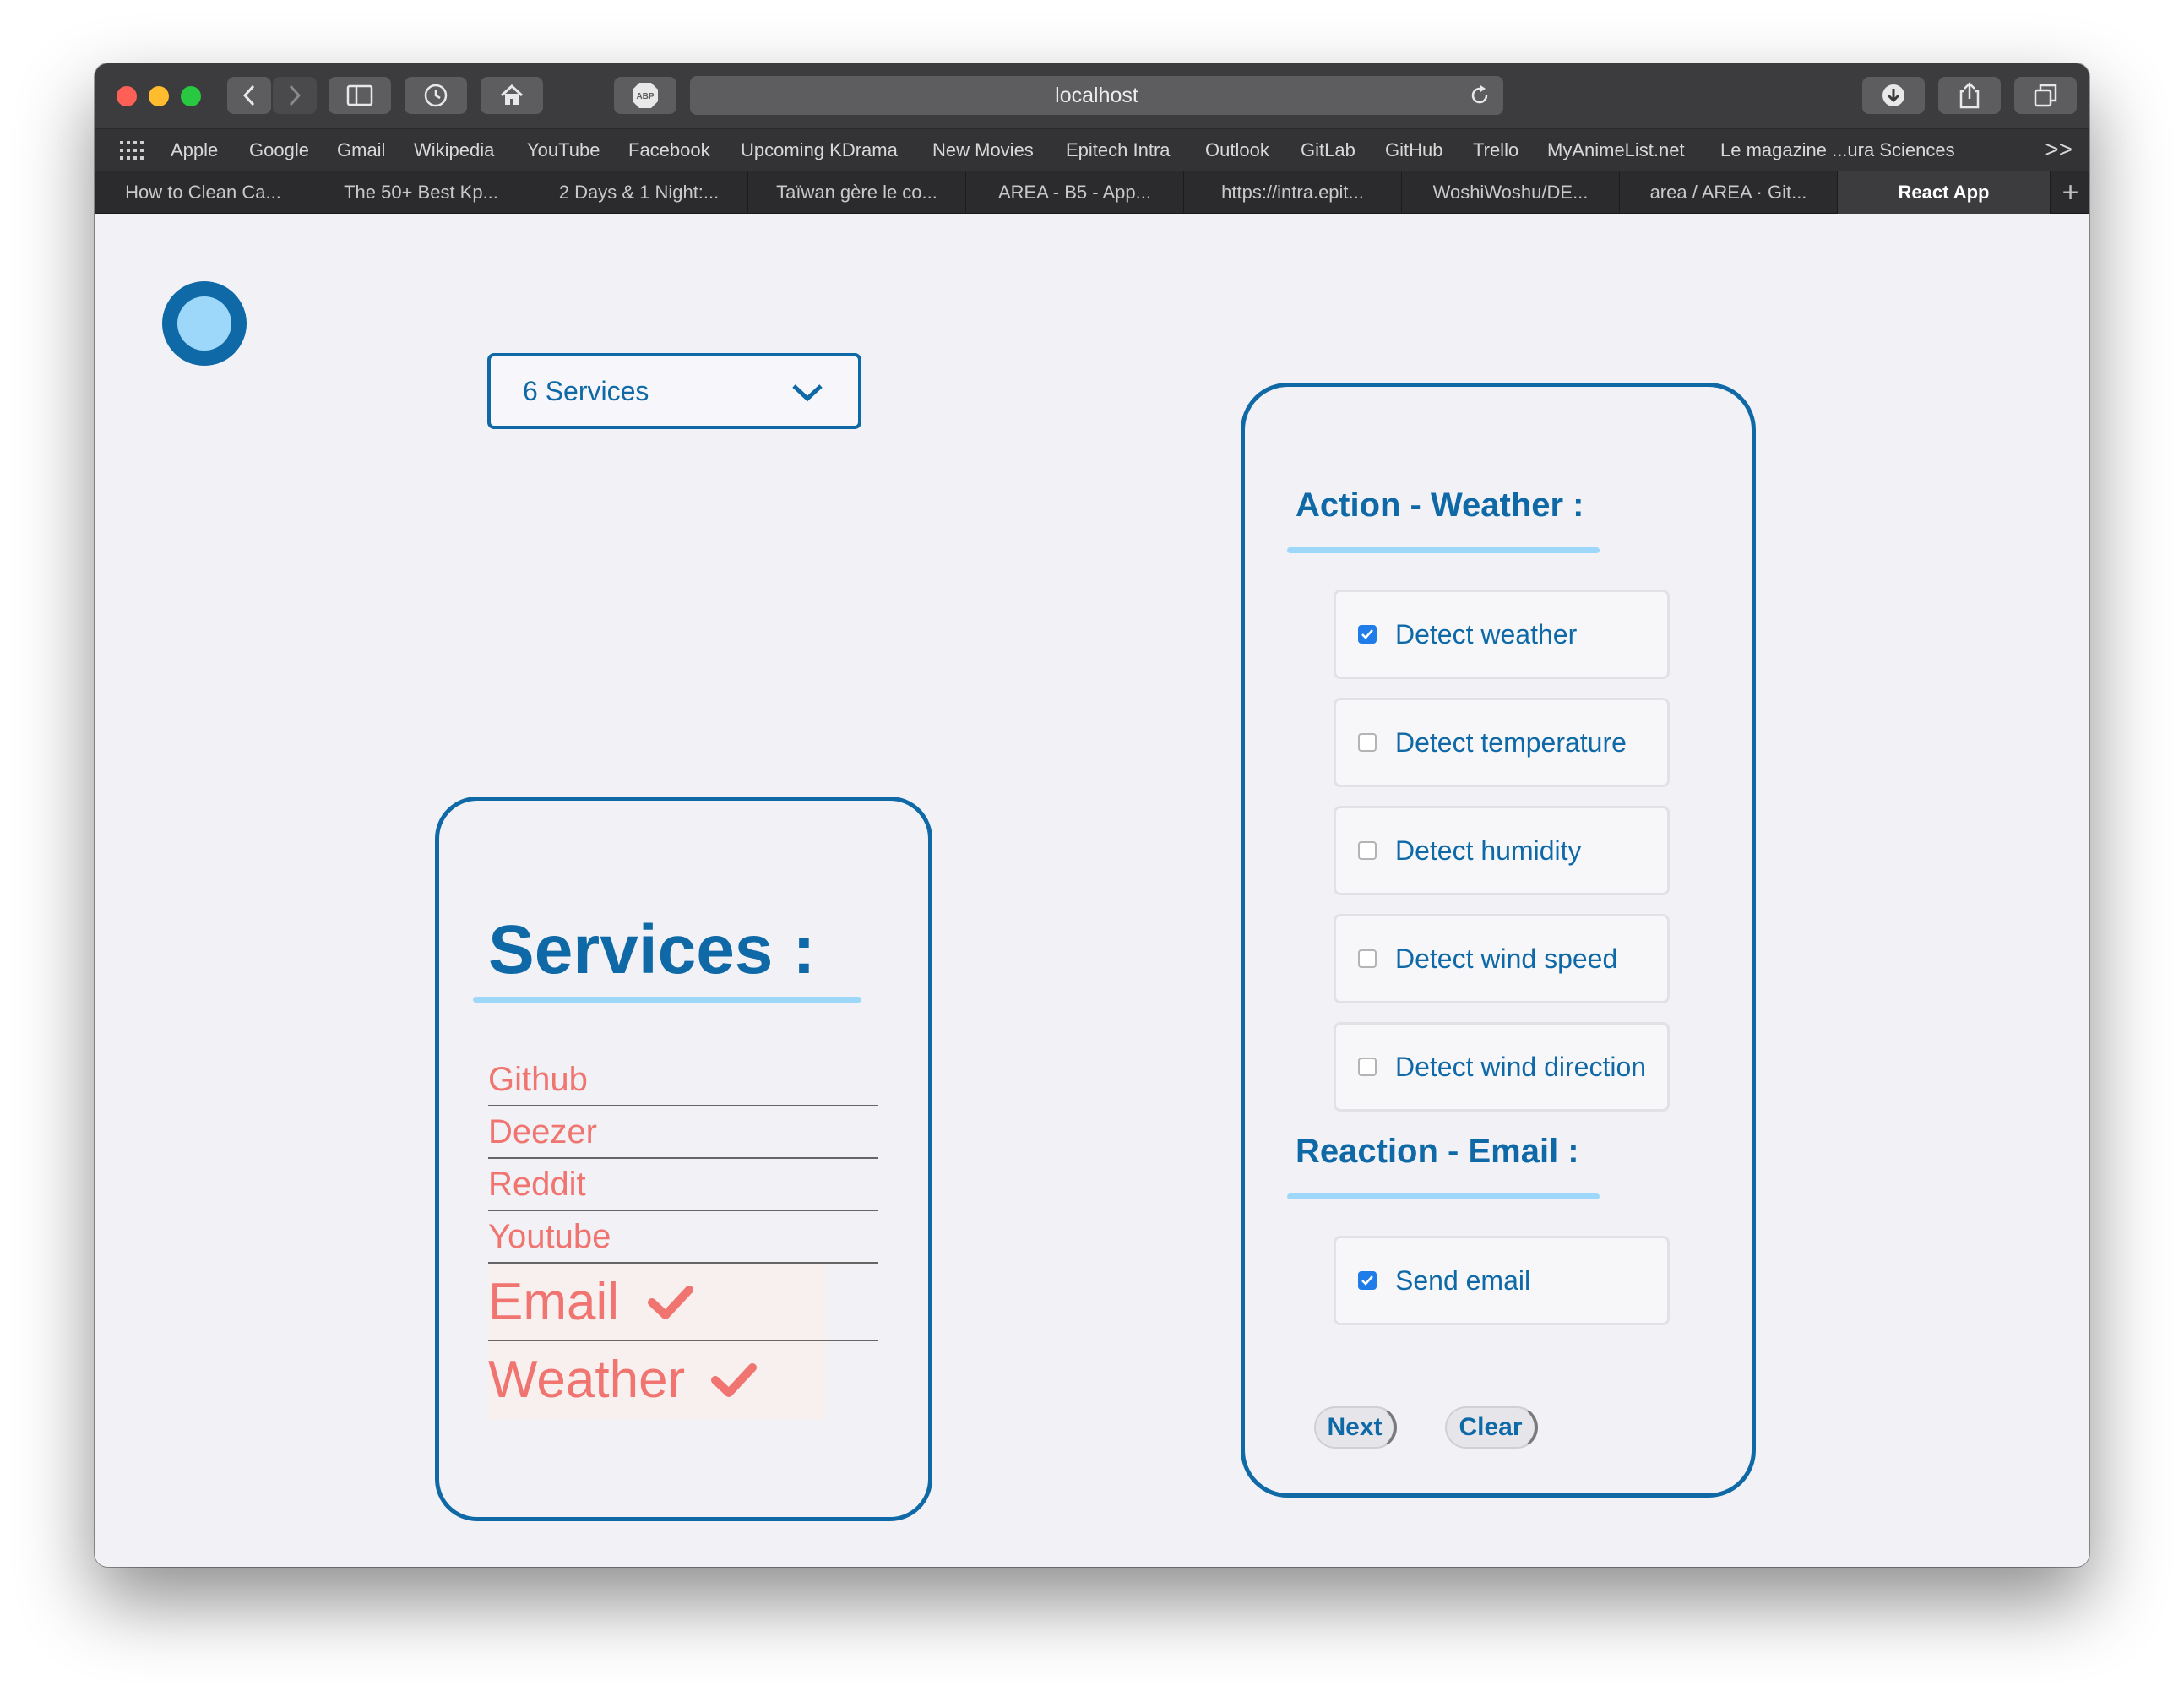 This screenshot has width=2184, height=1691. I want to click on bookmark-epitech-intra: Epitech Intra, so click(1118, 150).